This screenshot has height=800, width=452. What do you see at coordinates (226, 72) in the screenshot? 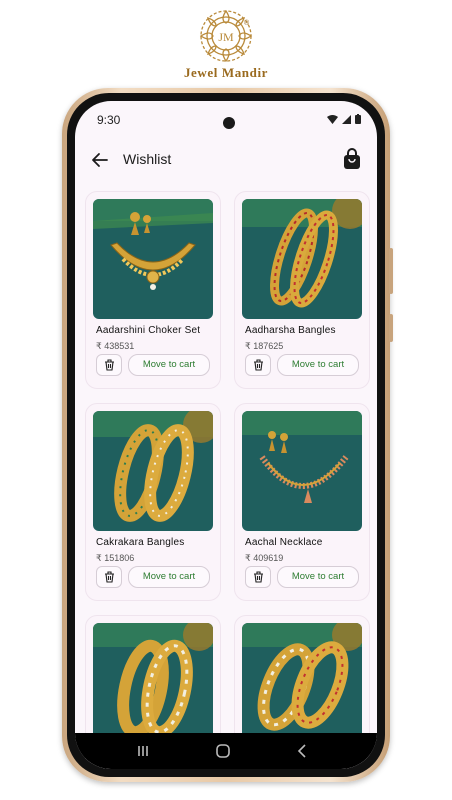
I see `brand-name: Jewel Mandir` at bounding box center [226, 72].